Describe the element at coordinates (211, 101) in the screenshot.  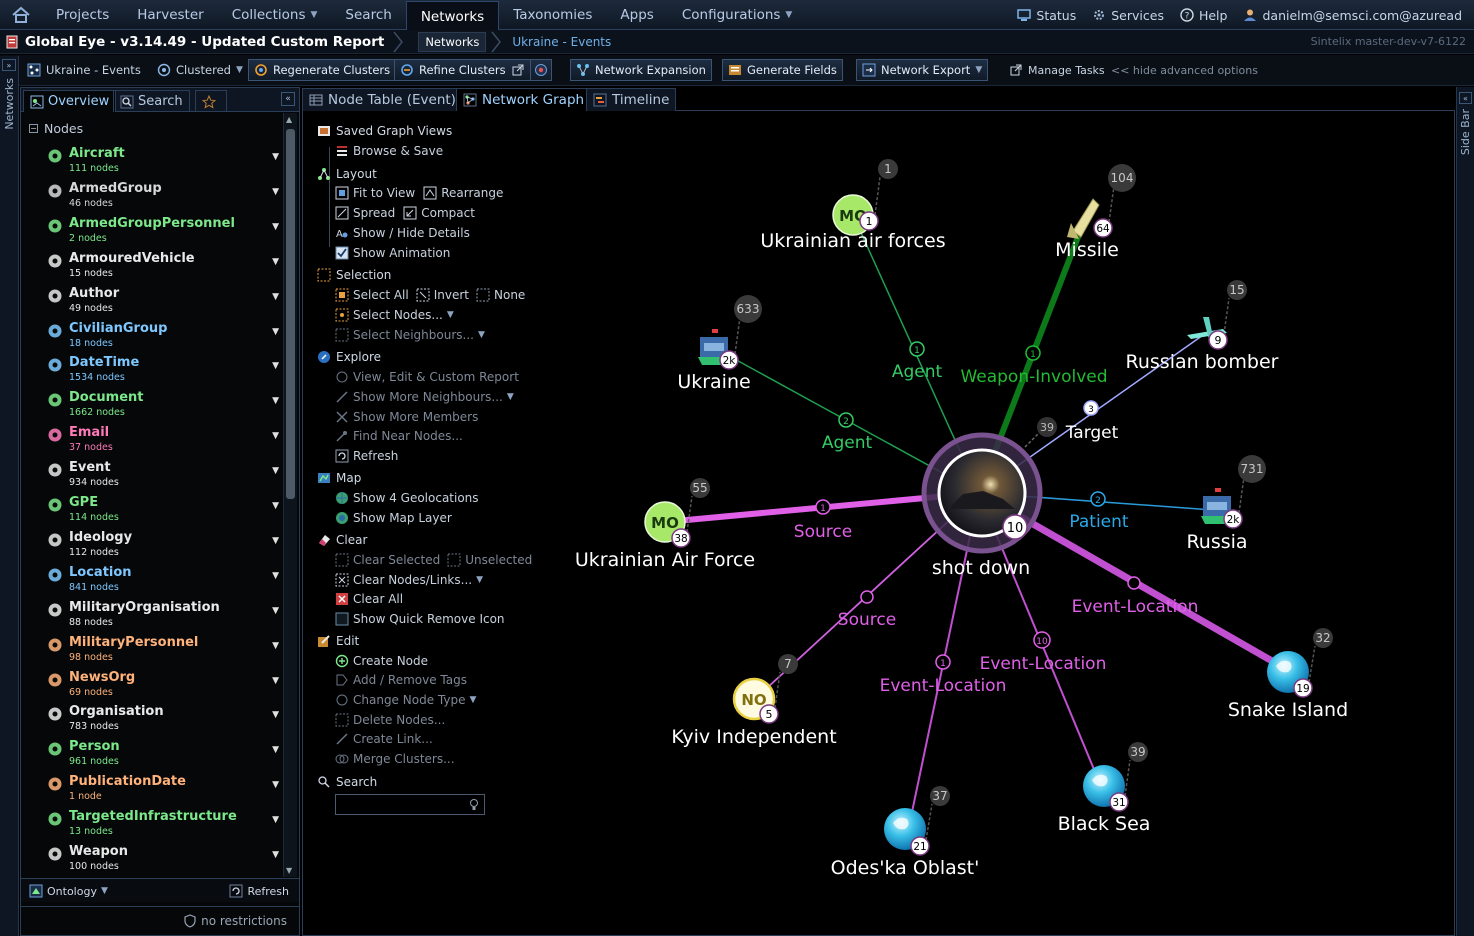
I see `tab-favourites` at that location.